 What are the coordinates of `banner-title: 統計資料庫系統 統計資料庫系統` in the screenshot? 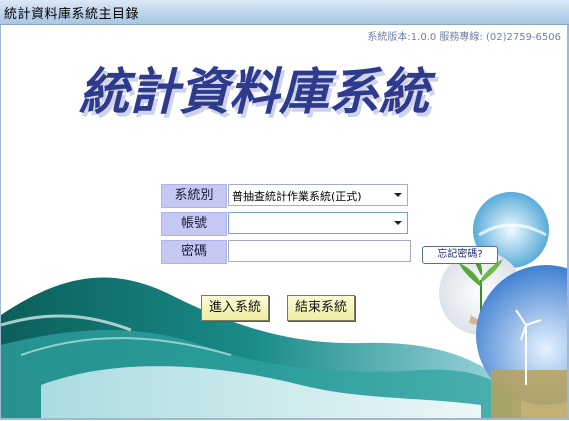 It's located at (259, 94).